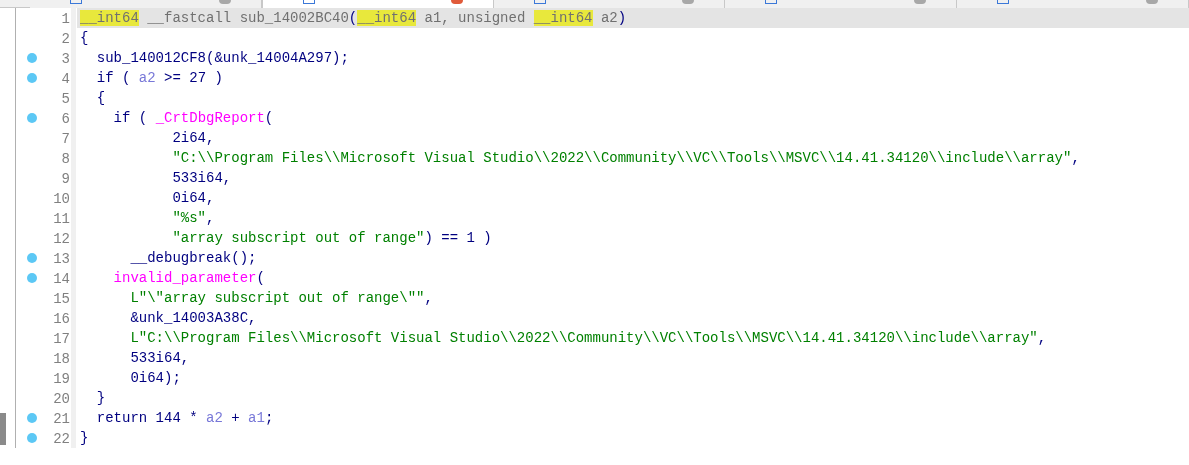 The image size is (1189, 465). Describe the element at coordinates (3, 429) in the screenshot. I see `scrollbar-thumb` at that location.